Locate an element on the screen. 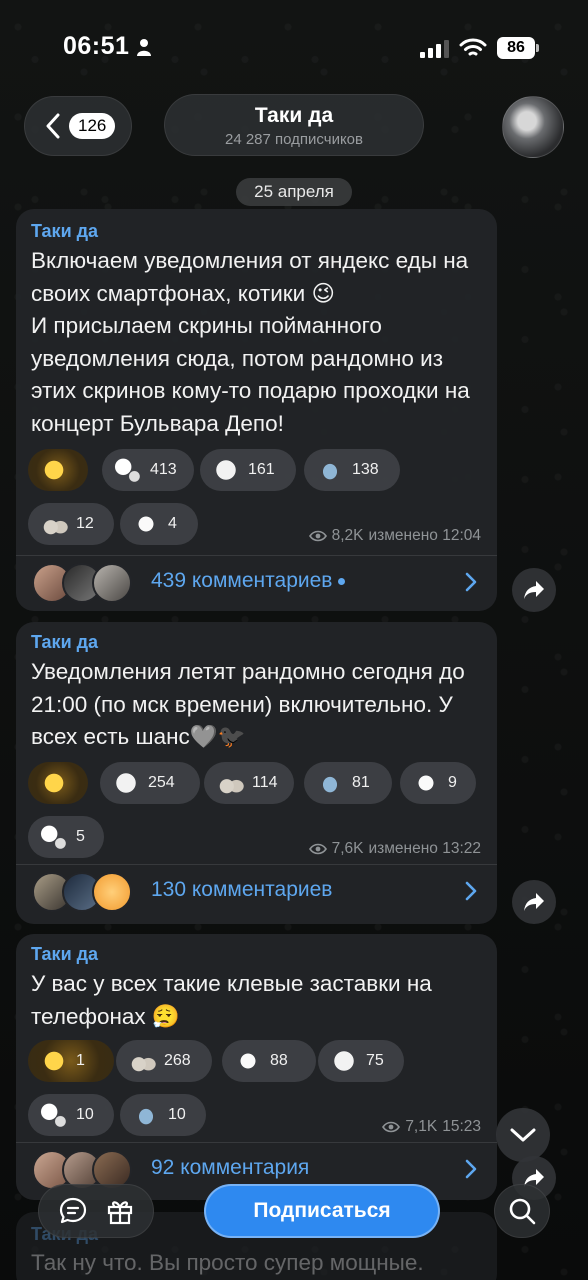 This screenshot has width=588, height=1280. unread-count-badge: 126 is located at coordinates (92, 126).